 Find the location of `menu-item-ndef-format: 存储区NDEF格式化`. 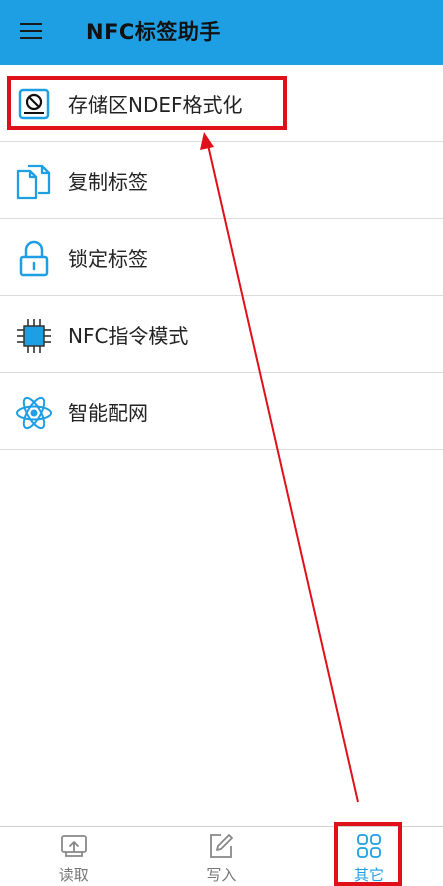

menu-item-ndef-format: 存储区NDEF格式化 is located at coordinates (221, 103).